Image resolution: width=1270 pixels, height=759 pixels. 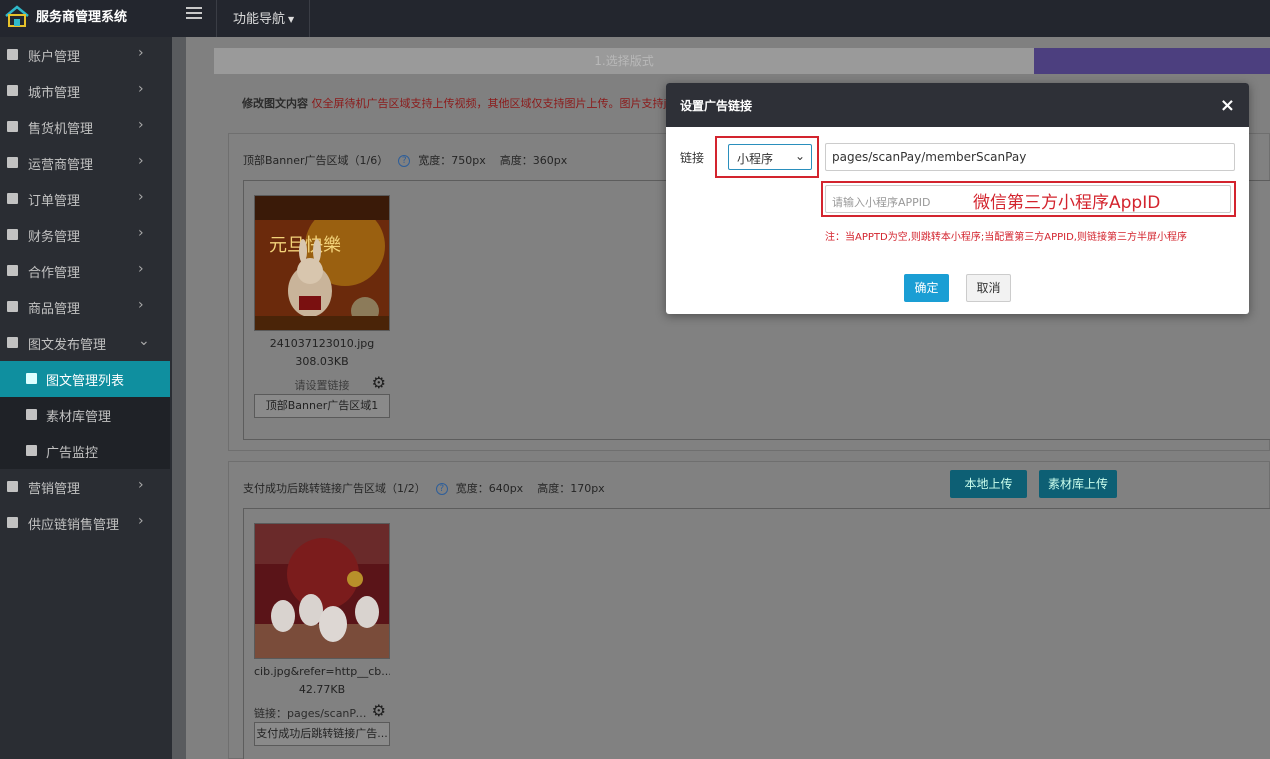 What do you see at coordinates (82, 17) in the screenshot?
I see `brand-title: 服务商管理系统` at bounding box center [82, 17].